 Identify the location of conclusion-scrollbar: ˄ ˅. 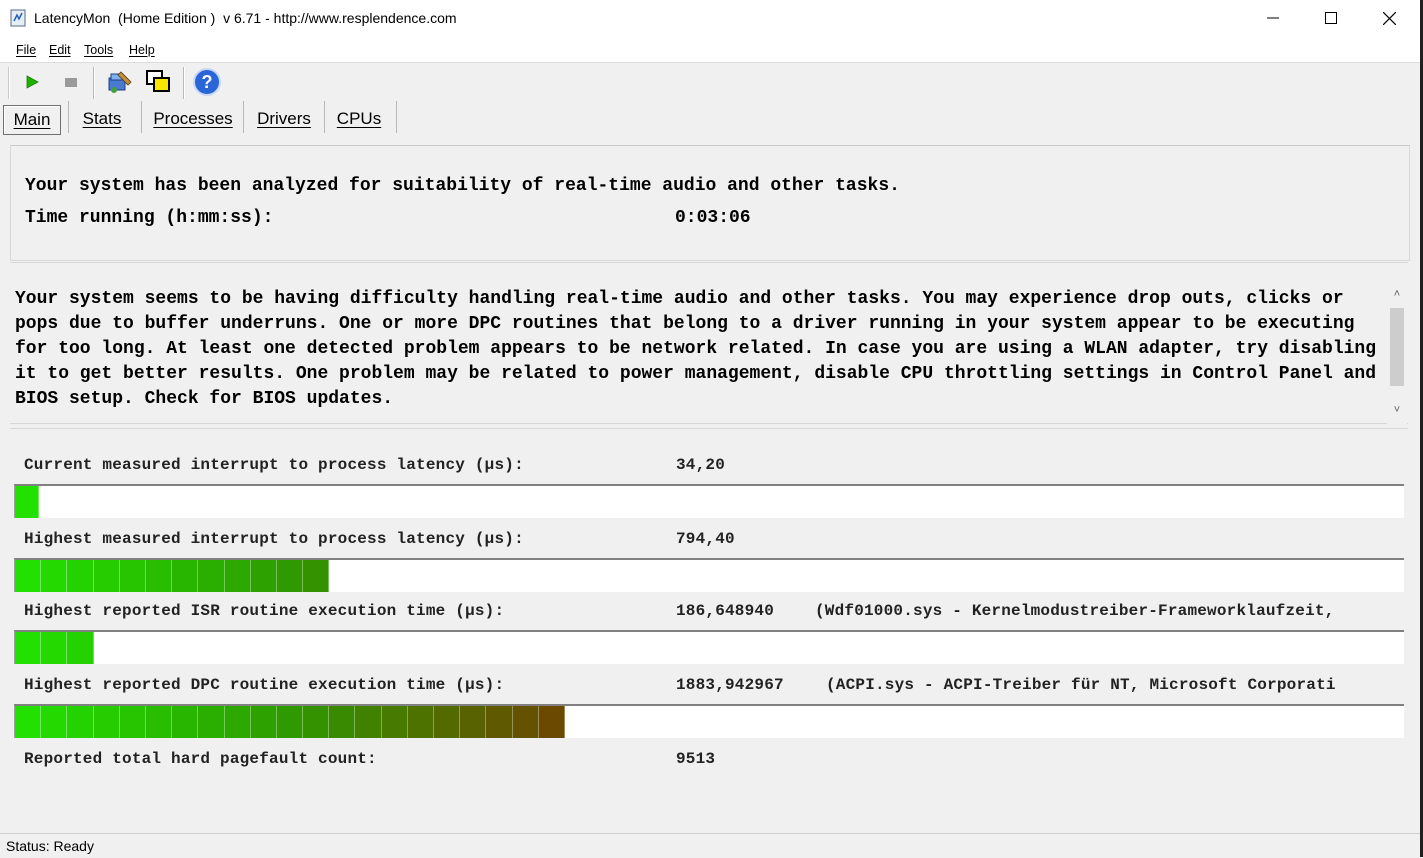
(1397, 355).